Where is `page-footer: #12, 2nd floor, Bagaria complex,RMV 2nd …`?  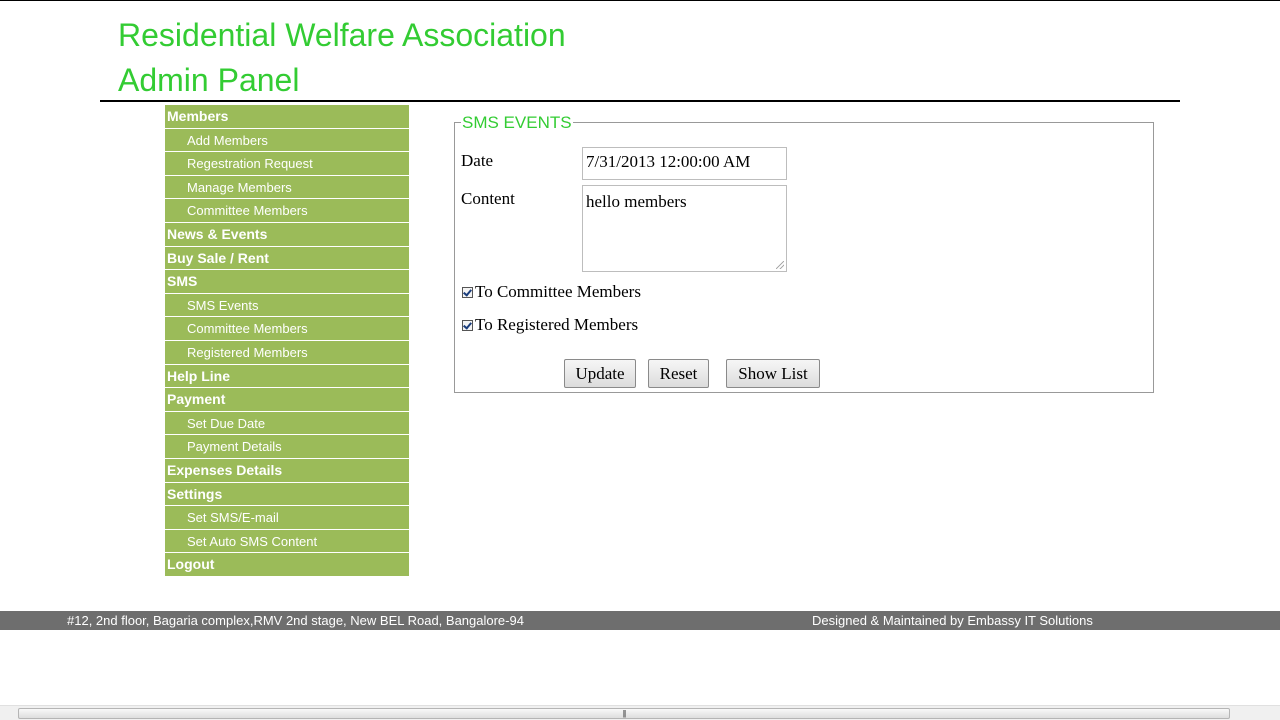 page-footer: #12, 2nd floor, Bagaria complex,RMV 2nd … is located at coordinates (640, 620).